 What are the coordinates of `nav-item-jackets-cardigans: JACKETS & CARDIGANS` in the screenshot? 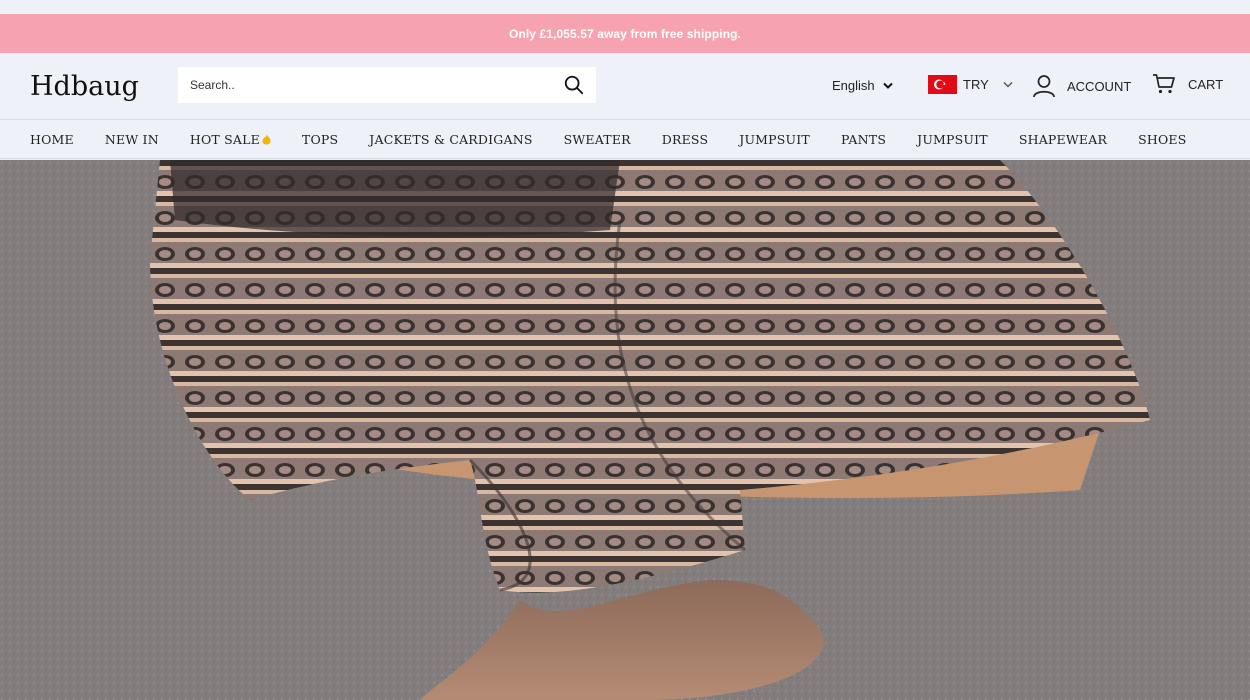 It's located at (450, 139).